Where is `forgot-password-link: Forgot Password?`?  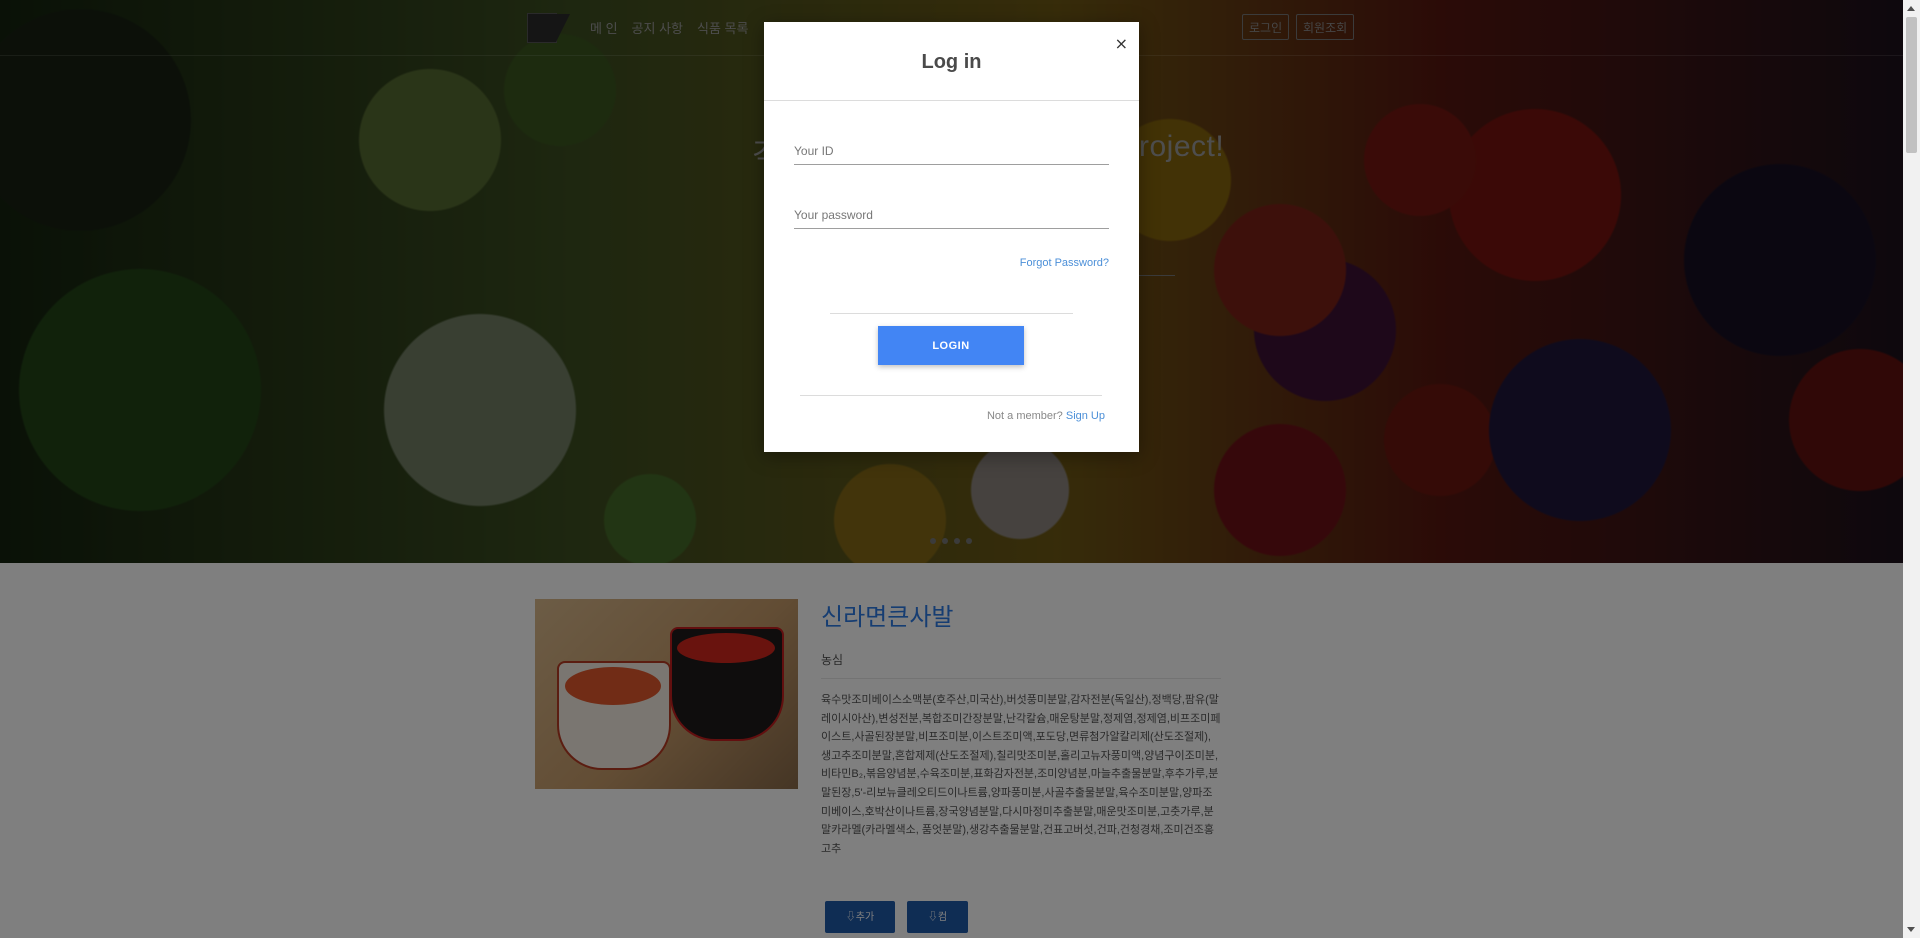
forgot-password-link: Forgot Password? is located at coordinates (1064, 263).